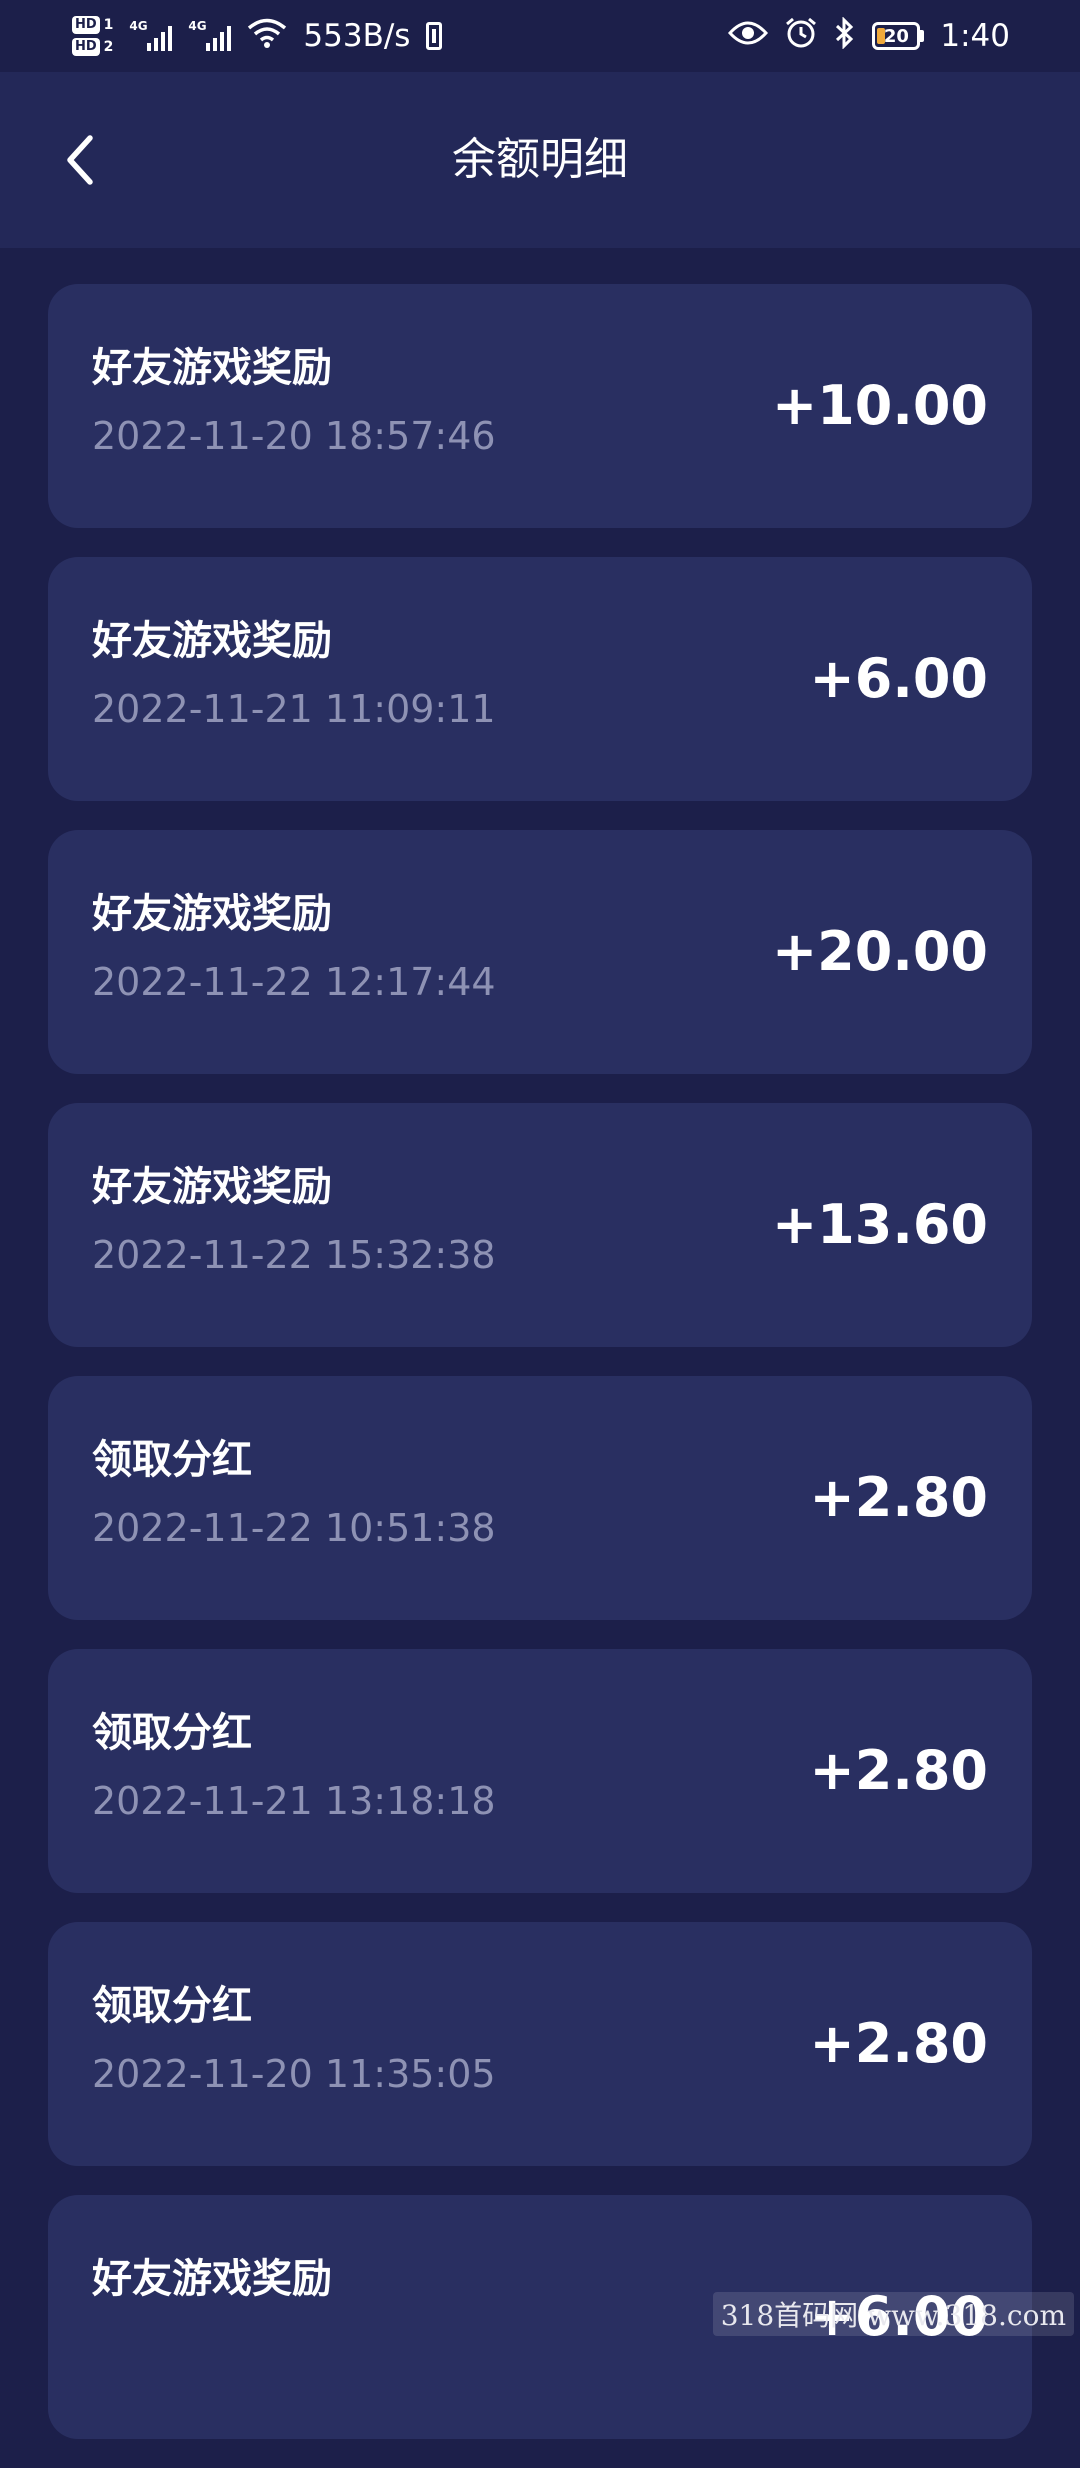 This screenshot has width=1080, height=2468. Describe the element at coordinates (294, 436) in the screenshot. I see `record-time: 2022-11-20 18:57:46` at that location.